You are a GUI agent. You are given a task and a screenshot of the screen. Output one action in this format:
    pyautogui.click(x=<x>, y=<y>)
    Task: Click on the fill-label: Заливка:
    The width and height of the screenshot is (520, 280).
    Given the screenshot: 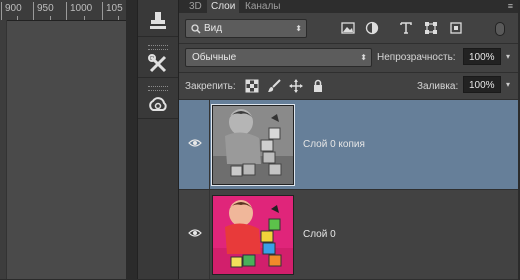 What is the action you would take?
    pyautogui.click(x=438, y=86)
    